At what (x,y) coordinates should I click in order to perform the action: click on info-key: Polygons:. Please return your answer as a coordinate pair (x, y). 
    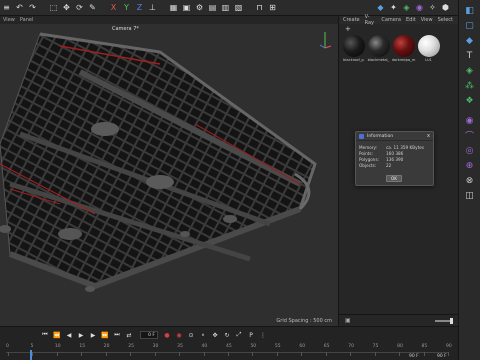
    Looking at the image, I should click on (369, 159).